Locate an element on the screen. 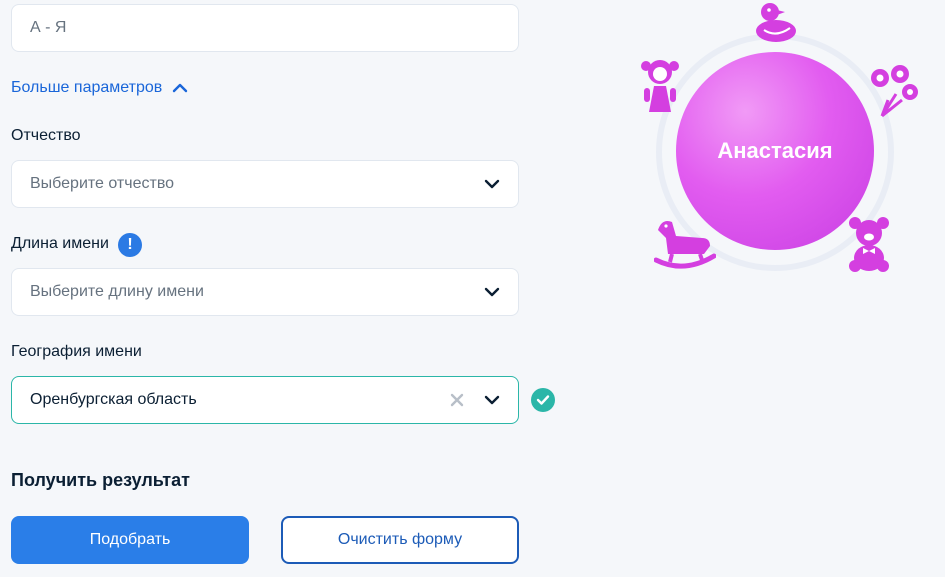 Image resolution: width=945 pixels, height=577 pixels. name-length-select: Выберите длину имени is located at coordinates (265, 292).